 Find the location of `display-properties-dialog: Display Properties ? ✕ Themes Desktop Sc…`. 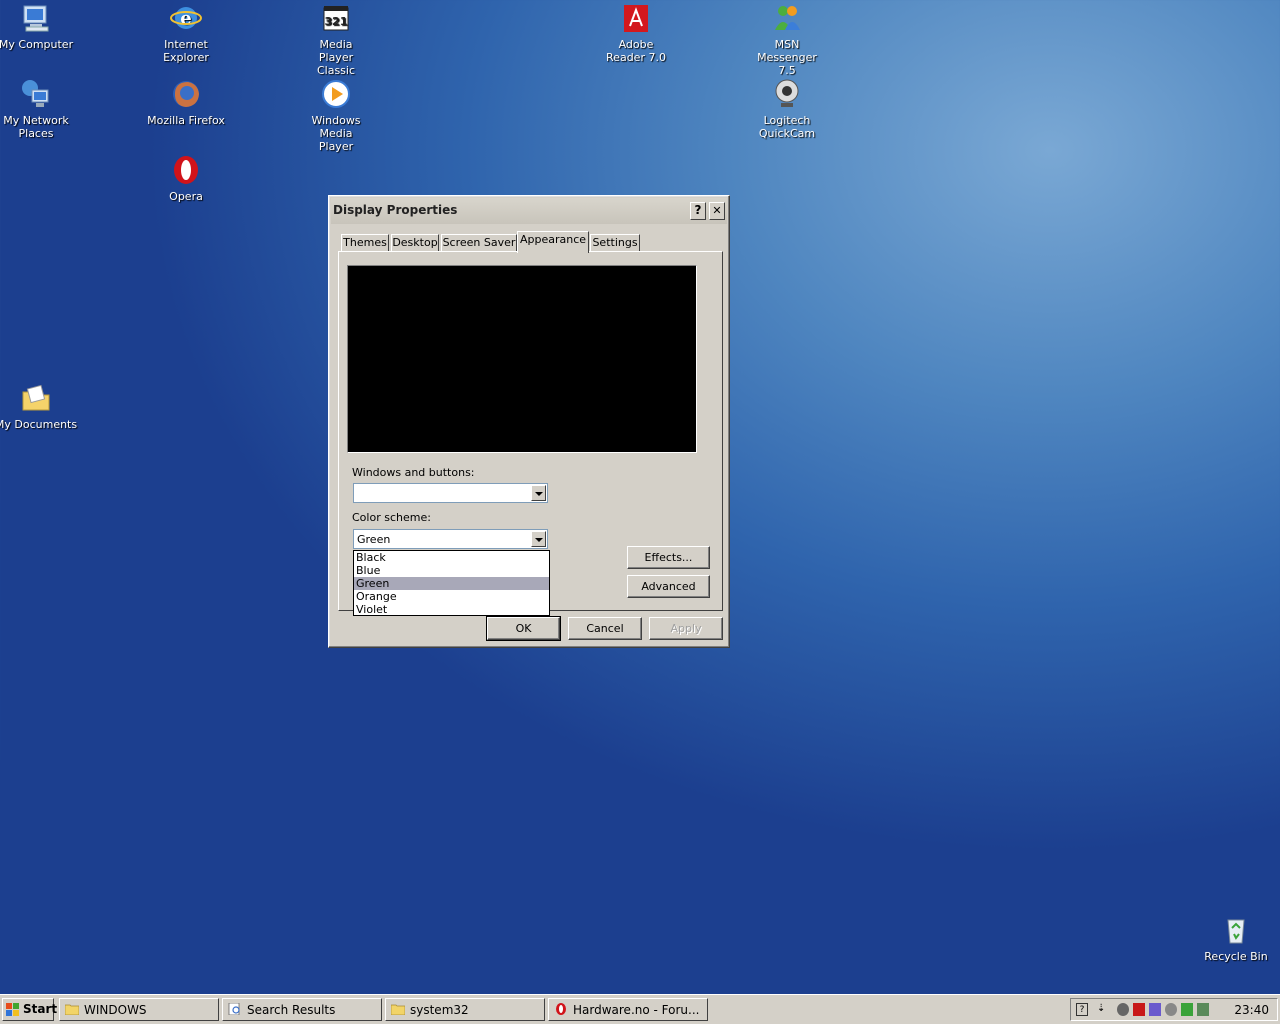

display-properties-dialog: Display Properties ? ✕ Themes Desktop Sc… is located at coordinates (529, 421).